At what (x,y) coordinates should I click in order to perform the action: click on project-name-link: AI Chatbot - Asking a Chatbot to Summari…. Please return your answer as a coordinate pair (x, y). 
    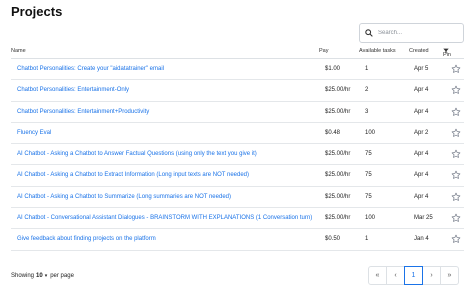
    Looking at the image, I should click on (124, 197).